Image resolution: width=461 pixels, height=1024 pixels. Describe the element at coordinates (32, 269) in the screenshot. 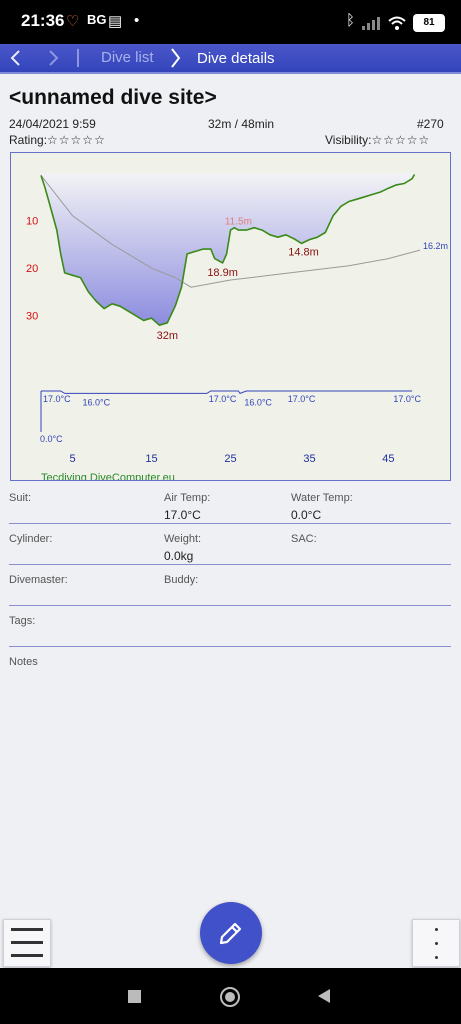

I see `y-tick-label: 20` at that location.